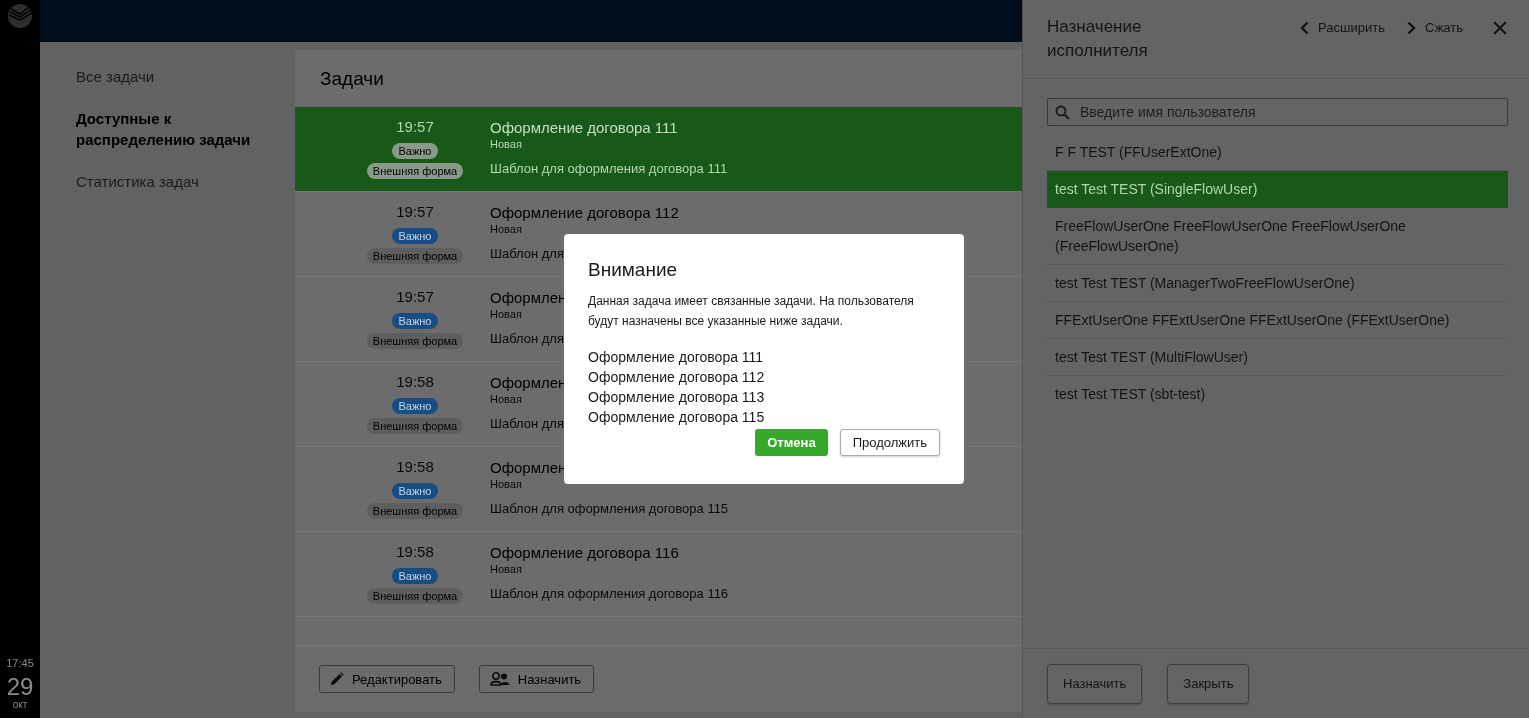  What do you see at coordinates (791, 442) in the screenshot?
I see `cancel-button: Отмена` at bounding box center [791, 442].